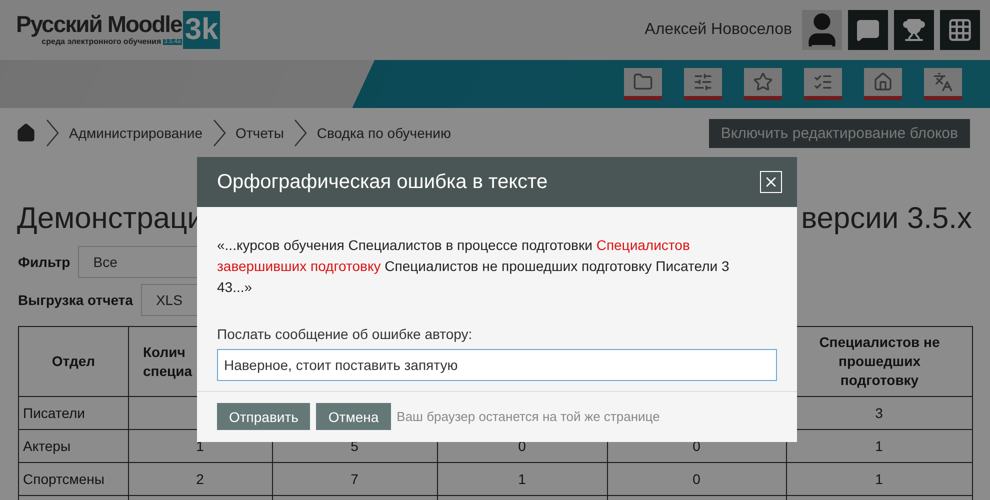 The height and width of the screenshot is (500, 990). What do you see at coordinates (771, 182) in the screenshot?
I see `close-button` at bounding box center [771, 182].